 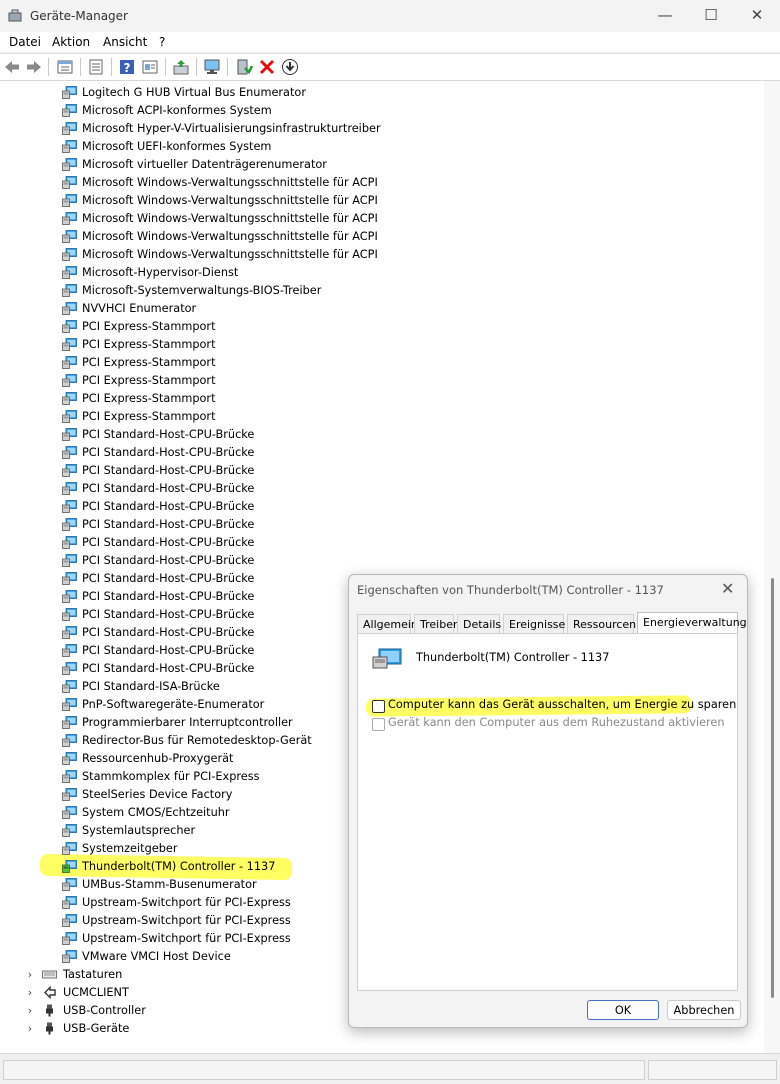 What do you see at coordinates (173, 704) in the screenshot?
I see `tree-device-label: PnP-Softwaregeräte-Enumerator` at bounding box center [173, 704].